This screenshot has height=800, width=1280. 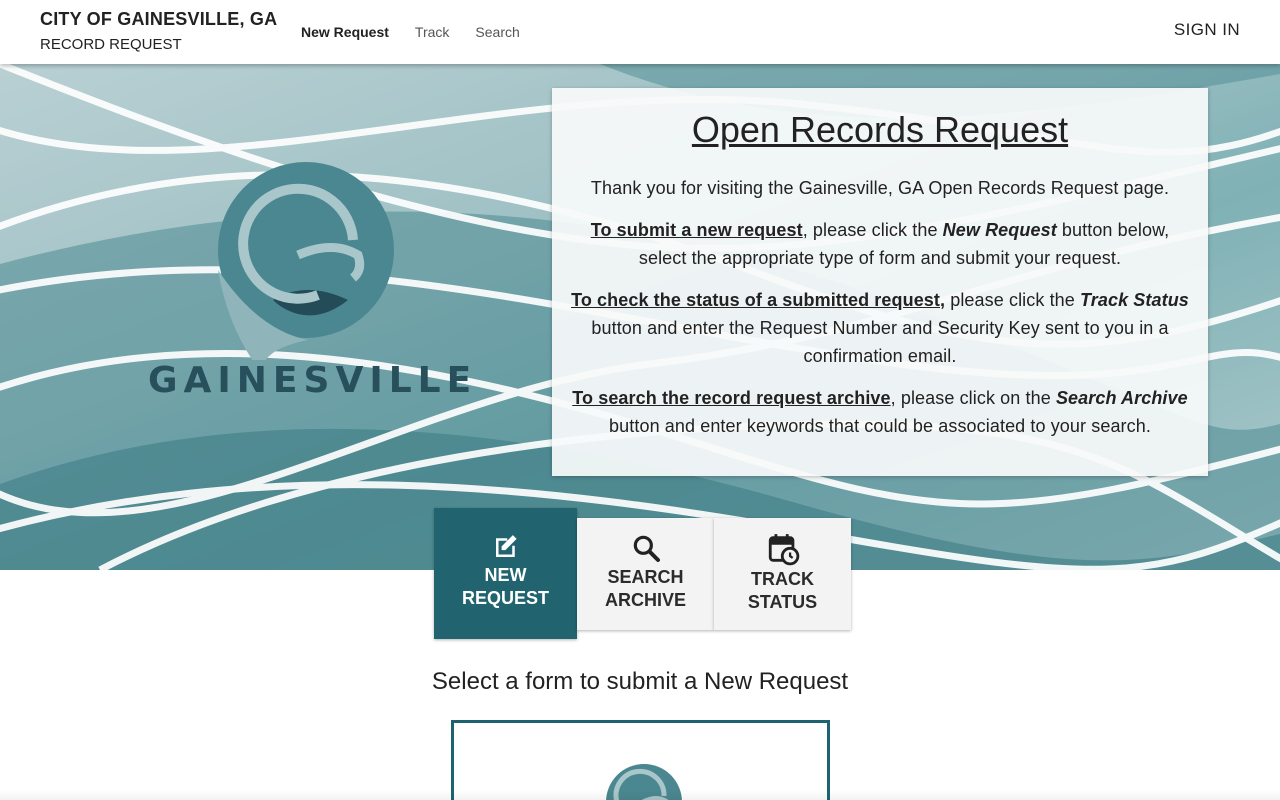 I want to click on forms-heading: Select a form to submit a New Request, so click(x=640, y=681).